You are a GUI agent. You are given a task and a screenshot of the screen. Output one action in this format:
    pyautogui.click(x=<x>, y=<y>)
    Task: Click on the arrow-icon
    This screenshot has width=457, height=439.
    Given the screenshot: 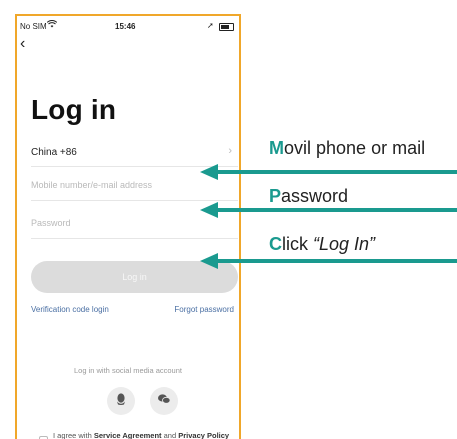 What is the action you would take?
    pyautogui.click(x=328, y=172)
    